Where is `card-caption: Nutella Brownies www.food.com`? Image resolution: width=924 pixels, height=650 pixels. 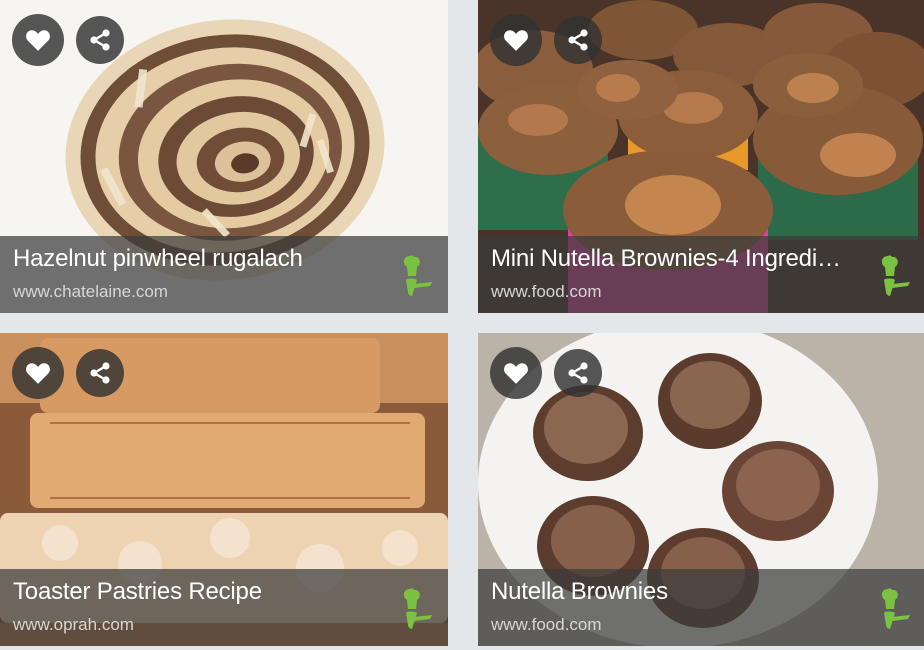
card-caption: Nutella Brownies www.food.com is located at coordinates (701, 607).